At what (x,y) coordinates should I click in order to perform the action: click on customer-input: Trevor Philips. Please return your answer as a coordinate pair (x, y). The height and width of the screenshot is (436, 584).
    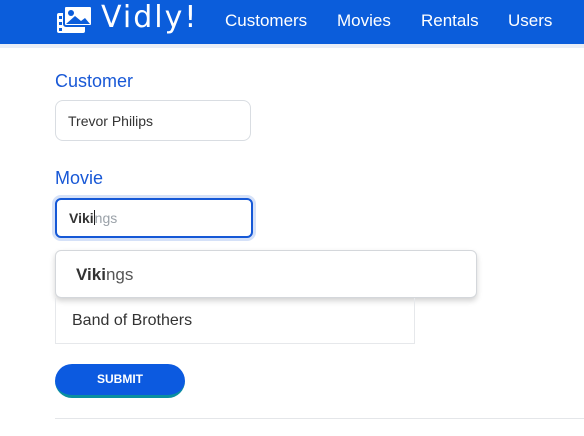
    Looking at the image, I should click on (153, 120).